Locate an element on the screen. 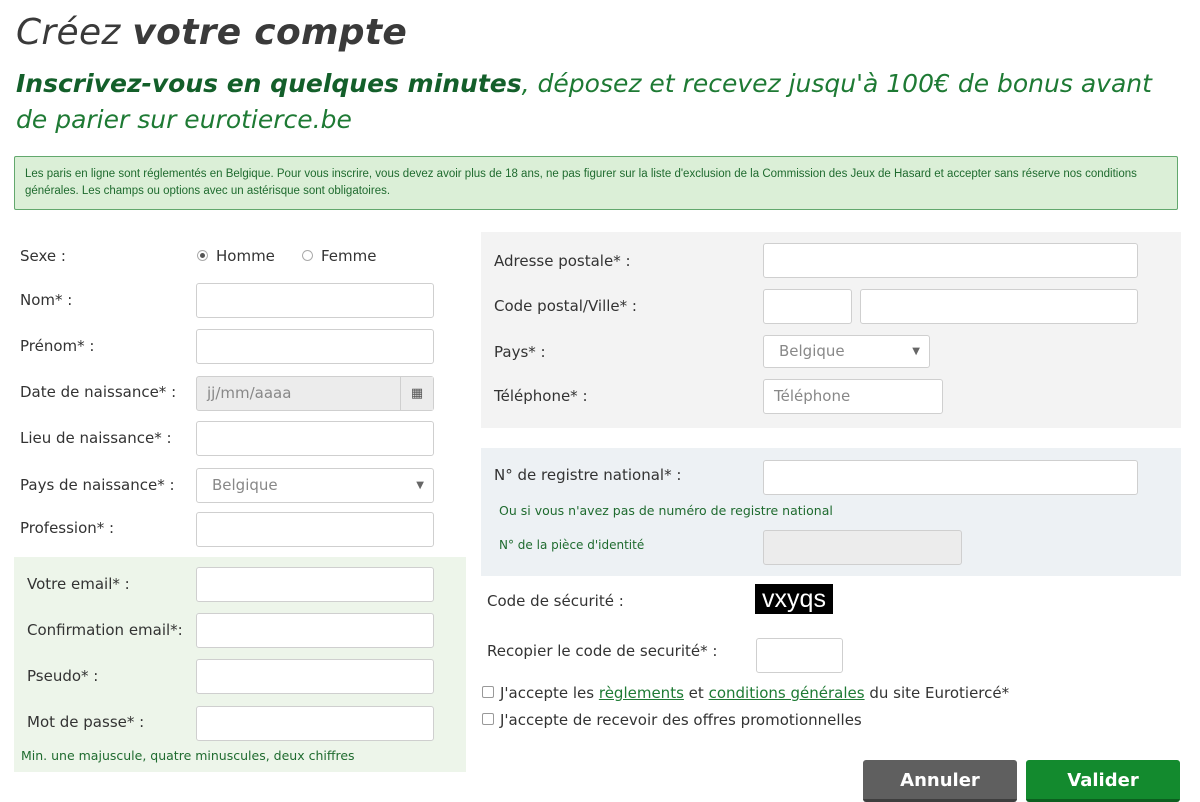 The width and height of the screenshot is (1200, 802). email-confirm-input is located at coordinates (315, 630).